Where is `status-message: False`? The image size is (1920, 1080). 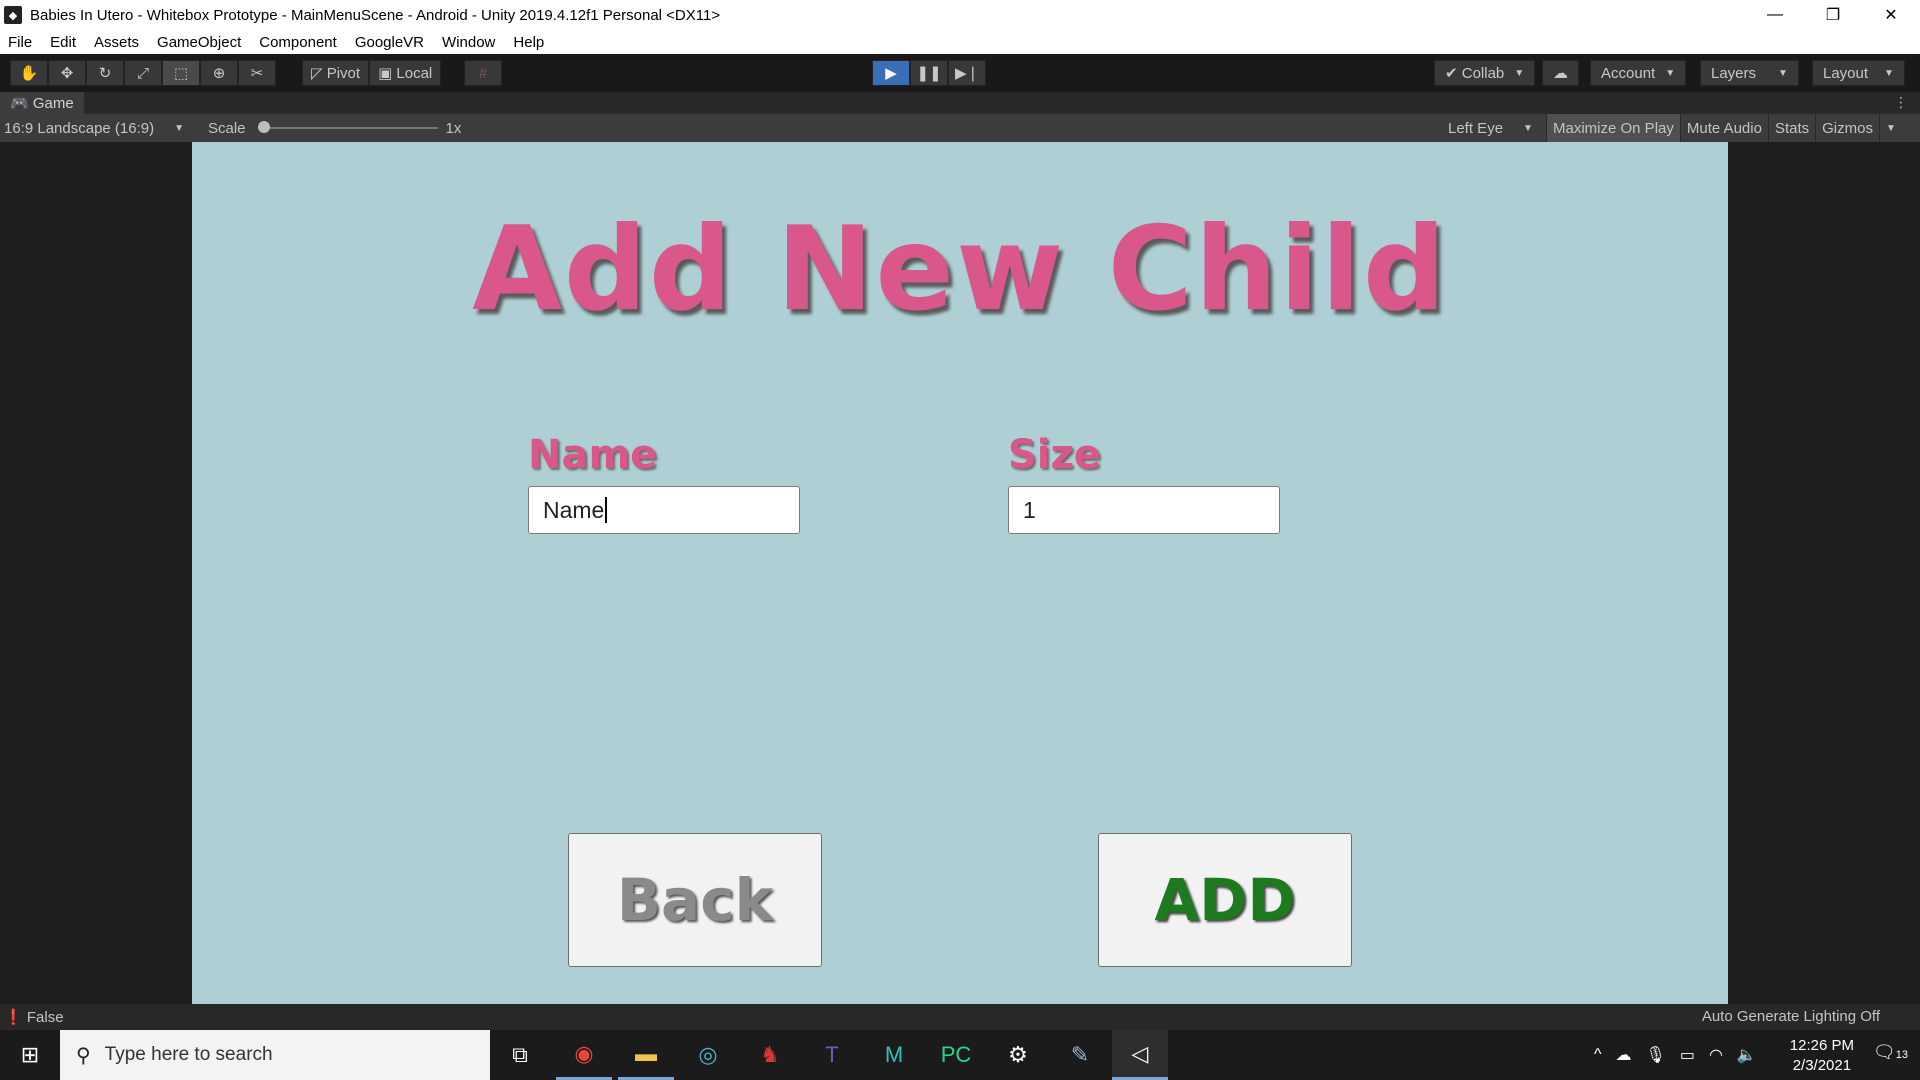 status-message: False is located at coordinates (45, 1017).